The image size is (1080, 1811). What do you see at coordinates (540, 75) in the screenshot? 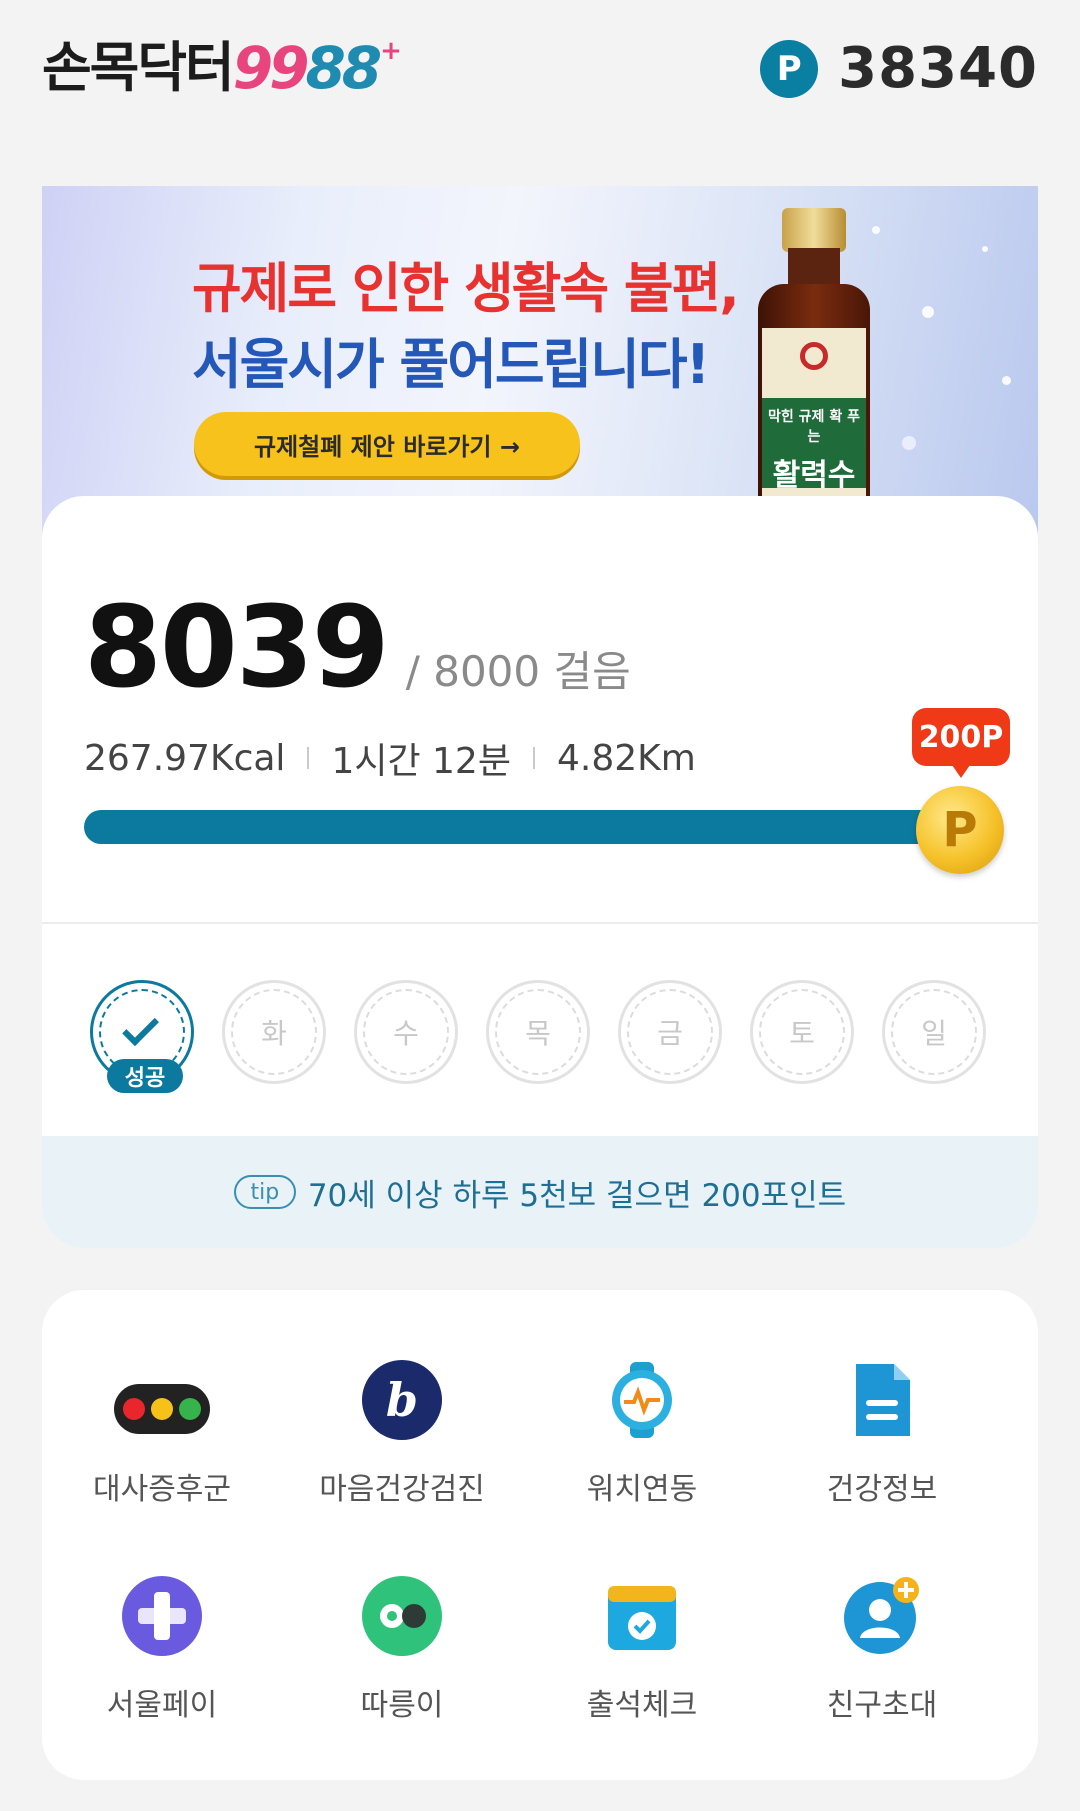
I see `app-header: 손목닥터 99 88 + P 38340` at bounding box center [540, 75].